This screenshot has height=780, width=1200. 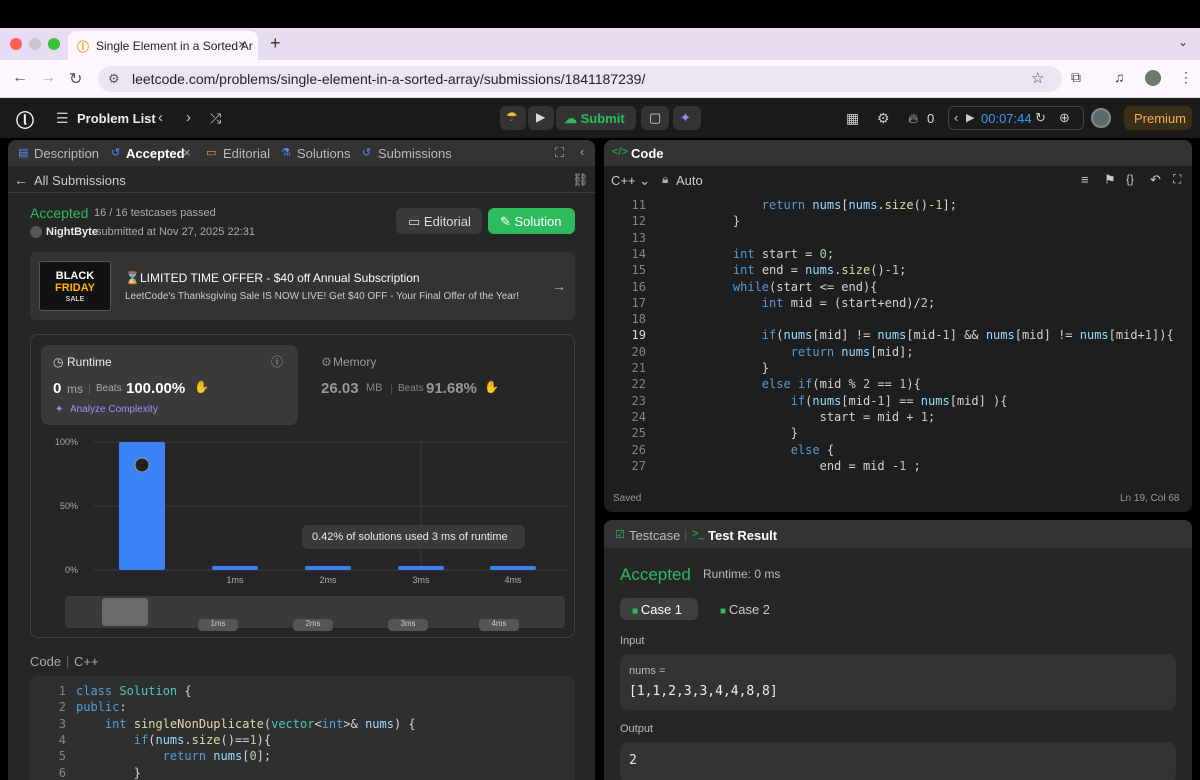 I want to click on maximize-icon: ⛶, so click(x=559, y=153).